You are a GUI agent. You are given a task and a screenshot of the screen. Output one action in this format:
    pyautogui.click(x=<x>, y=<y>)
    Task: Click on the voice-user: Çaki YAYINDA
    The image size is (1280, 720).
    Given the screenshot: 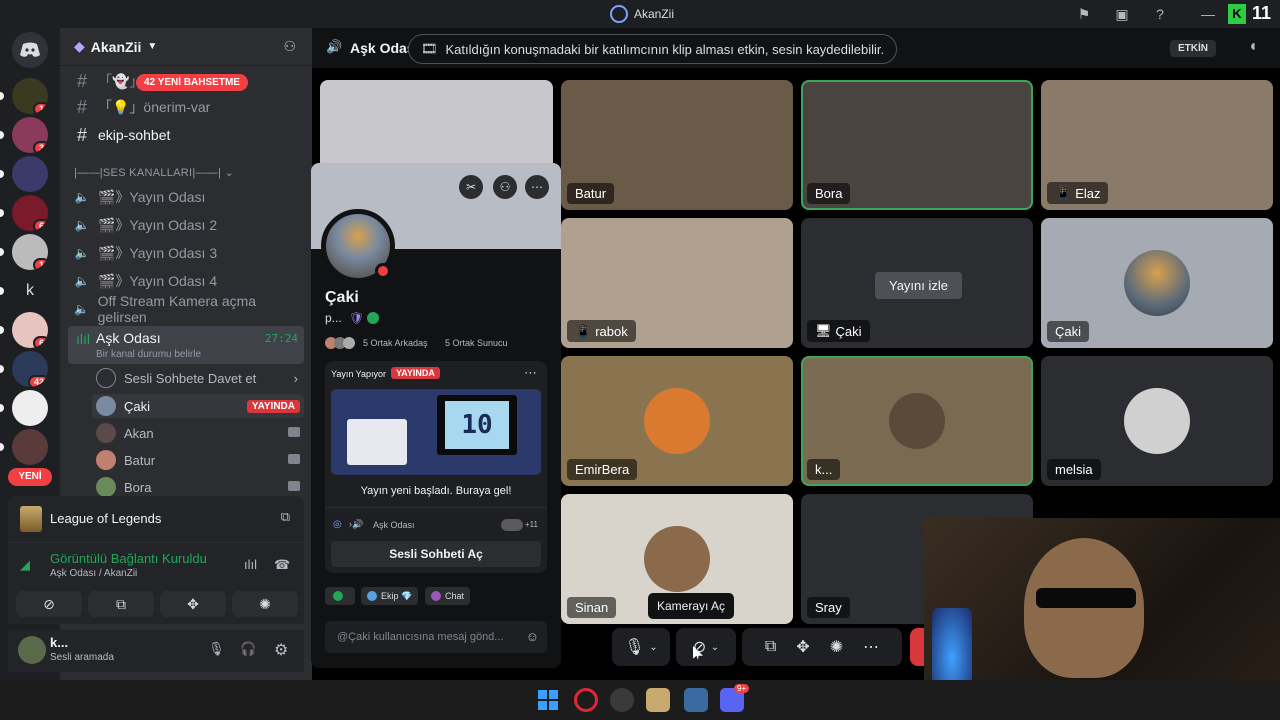 What is the action you would take?
    pyautogui.click(x=198, y=406)
    